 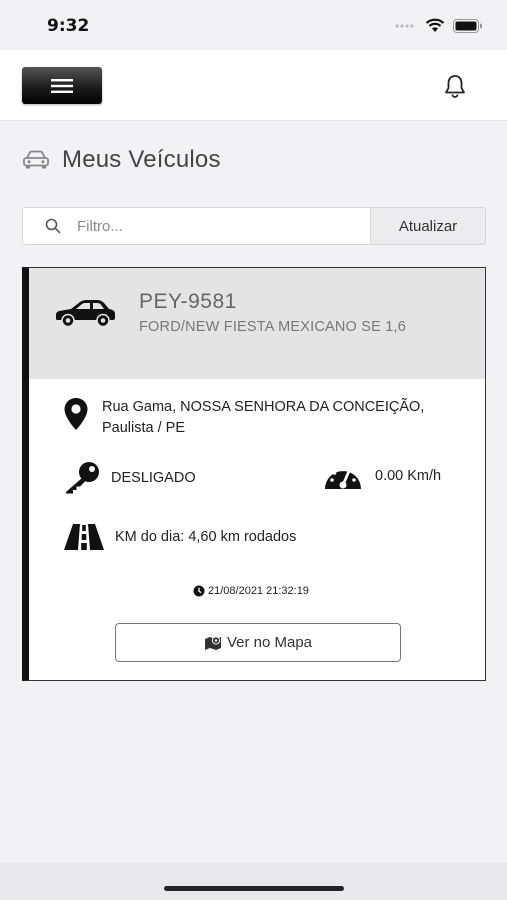 I want to click on address-line2: Paulista / PE, so click(x=144, y=428).